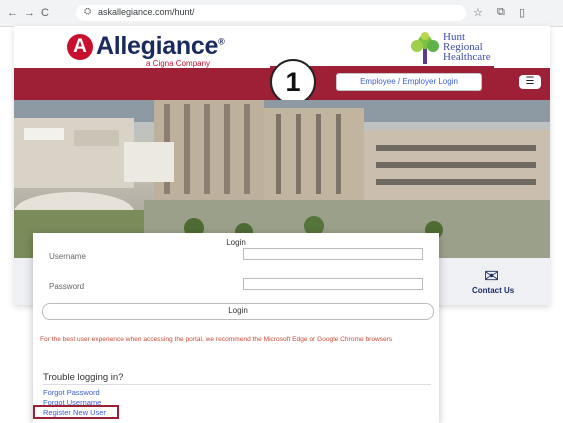  I want to click on username-input, so click(333, 254).